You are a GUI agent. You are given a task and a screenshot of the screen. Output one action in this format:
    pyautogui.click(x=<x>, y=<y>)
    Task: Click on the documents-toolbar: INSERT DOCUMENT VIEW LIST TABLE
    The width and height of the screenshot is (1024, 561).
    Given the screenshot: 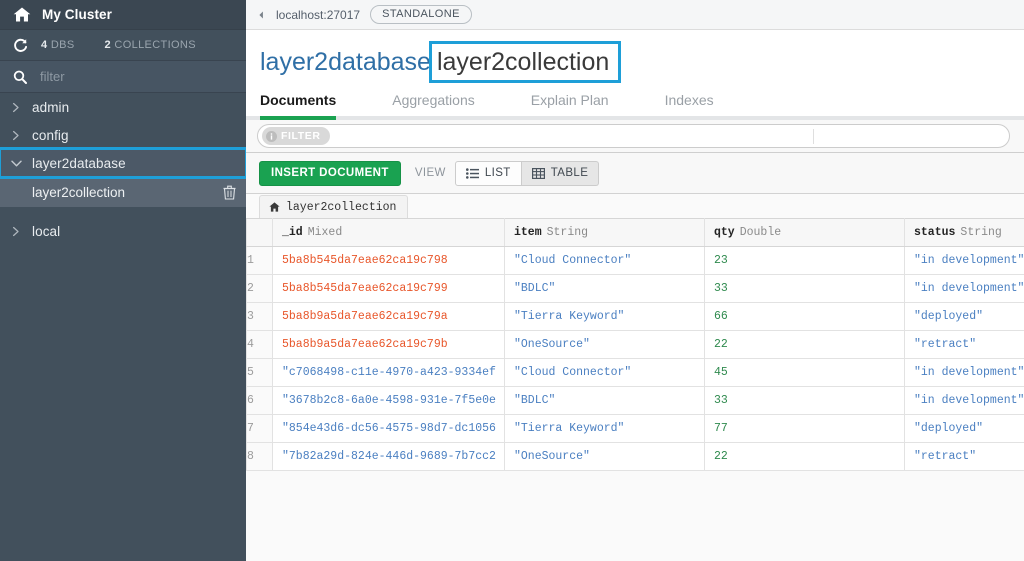 What is the action you would take?
    pyautogui.click(x=635, y=173)
    